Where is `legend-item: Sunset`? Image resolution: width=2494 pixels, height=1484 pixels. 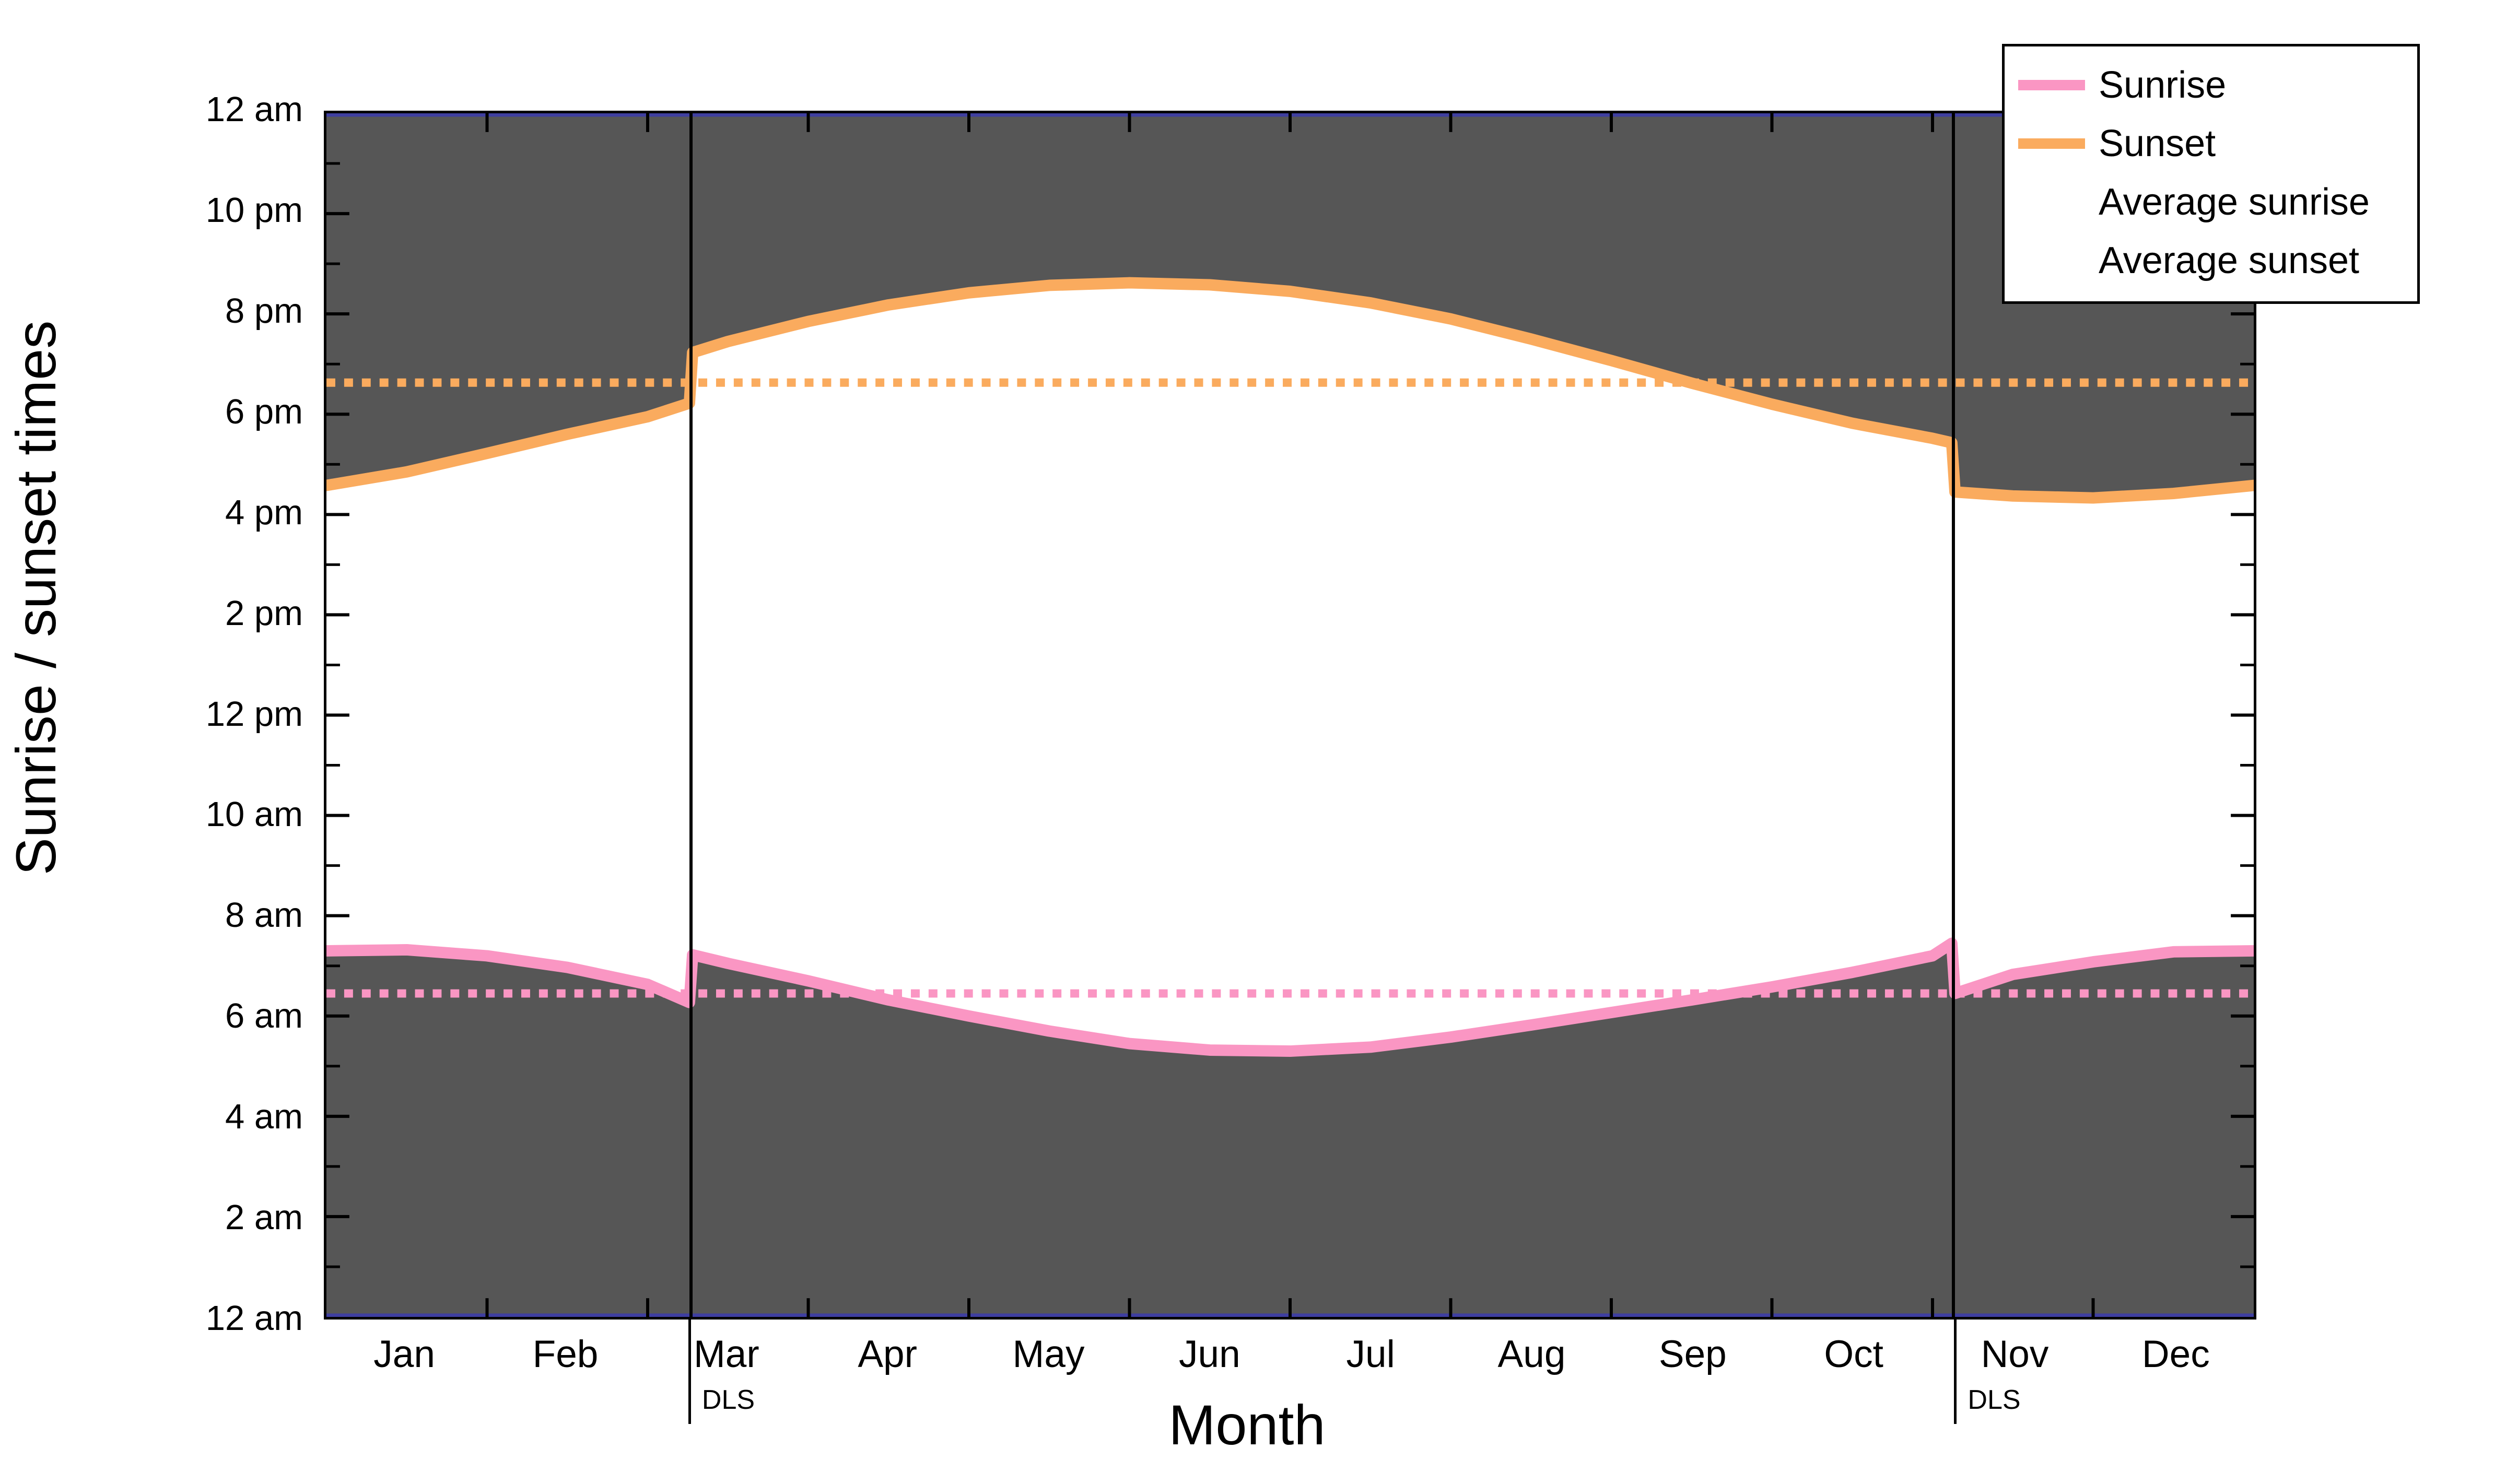
legend-item: Sunset is located at coordinates (2211, 143).